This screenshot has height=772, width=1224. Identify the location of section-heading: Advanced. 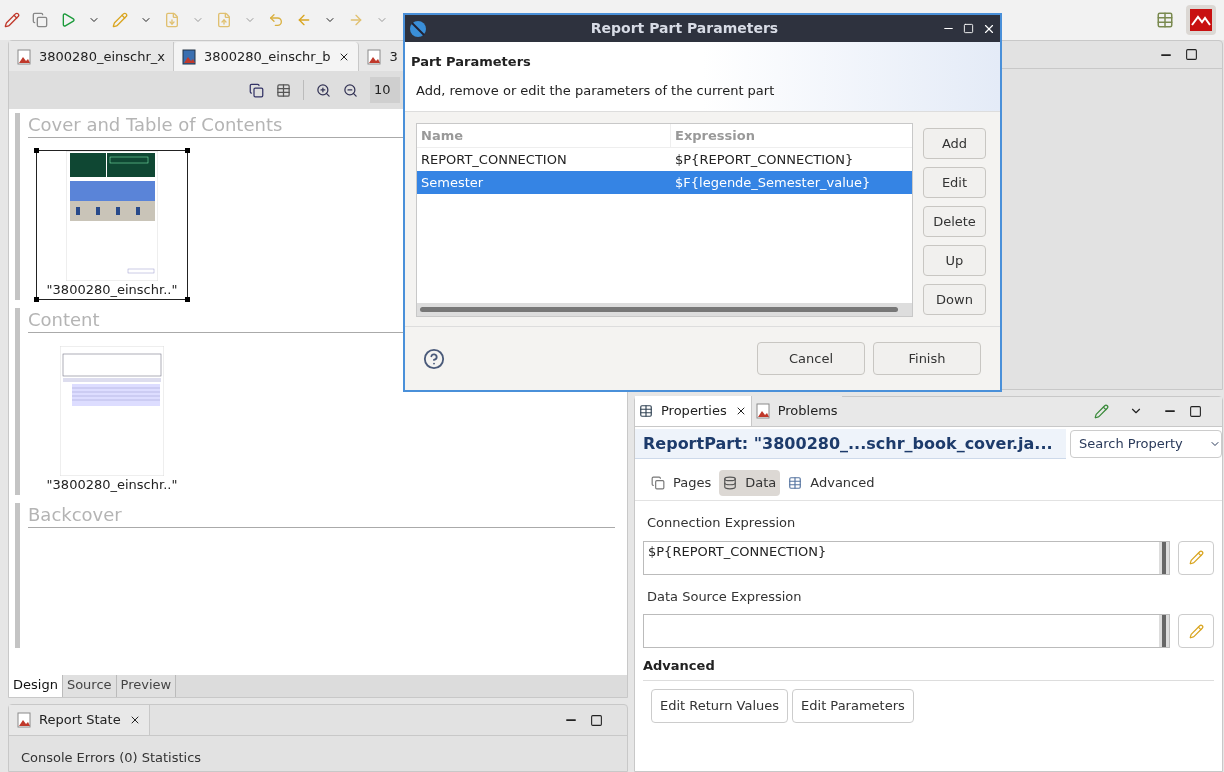
(928, 668).